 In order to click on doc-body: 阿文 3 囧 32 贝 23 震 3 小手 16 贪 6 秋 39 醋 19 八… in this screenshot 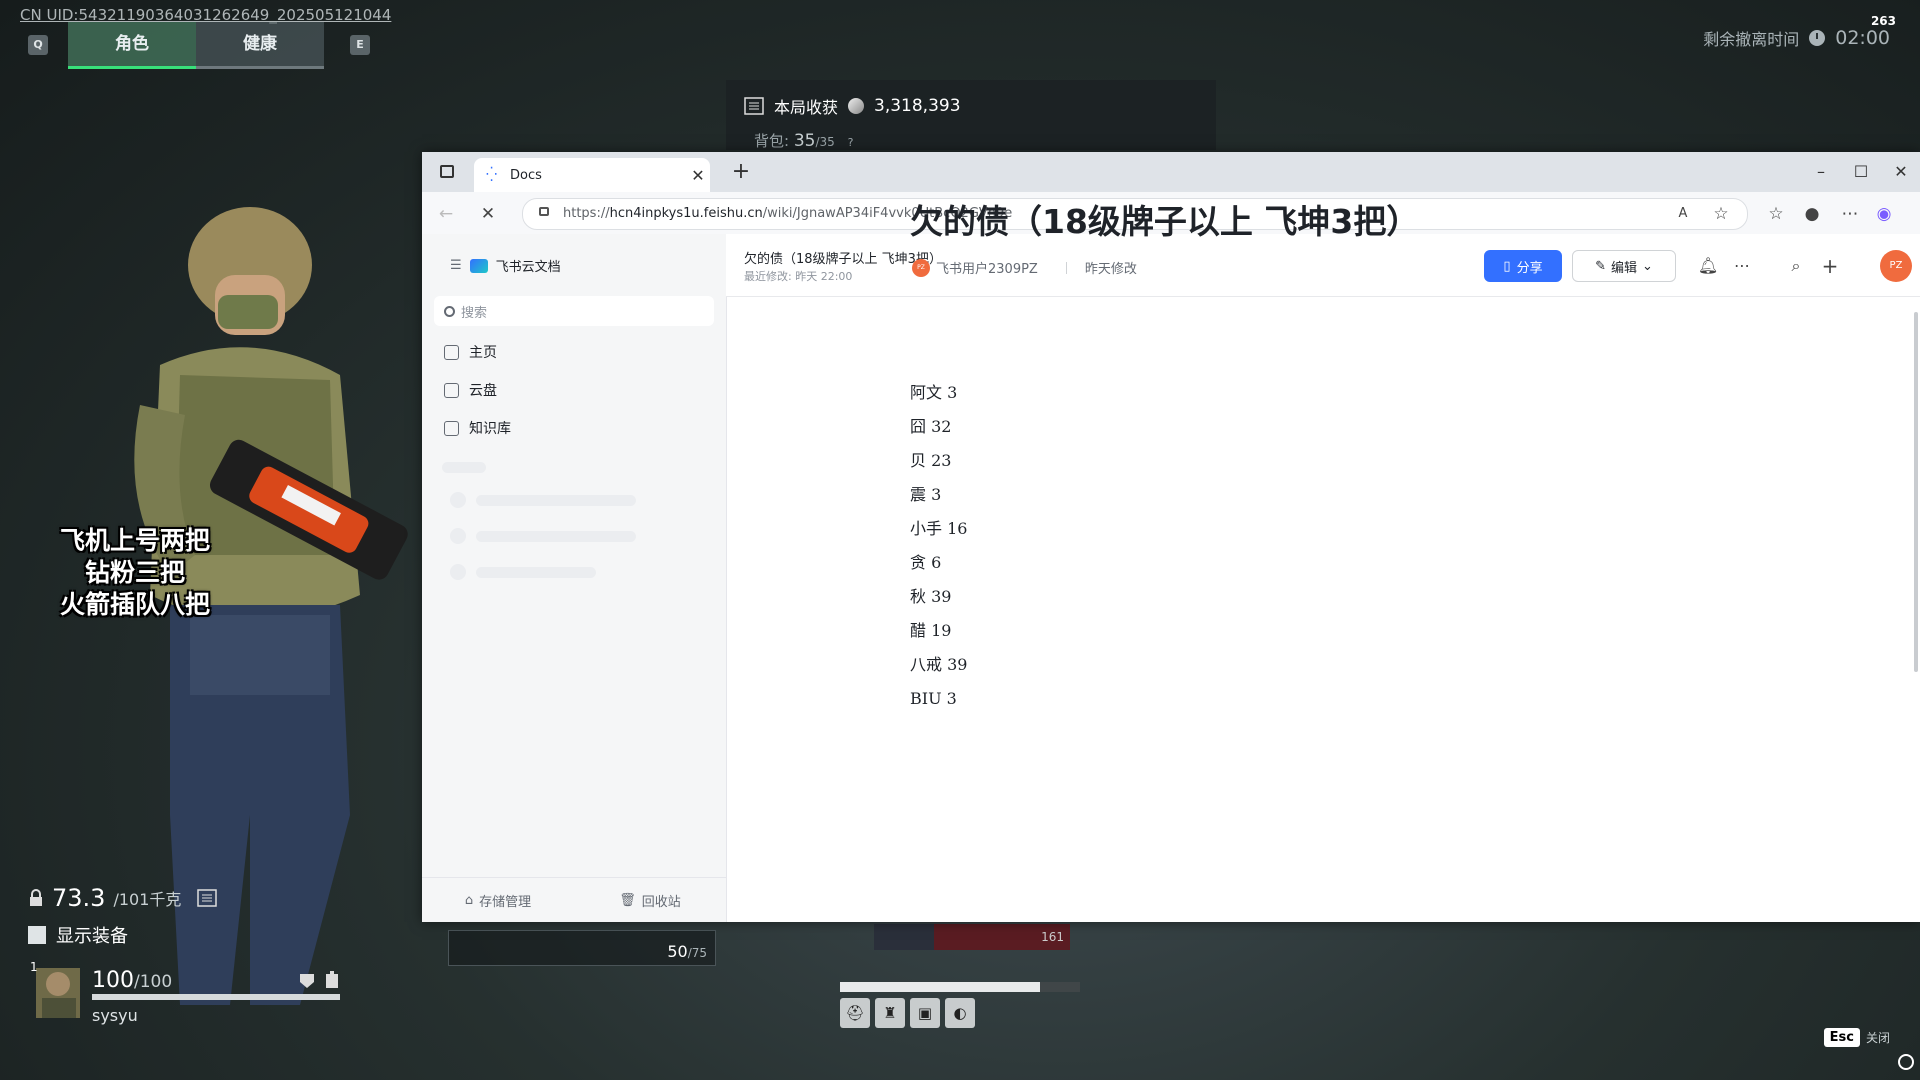, I will do `click(938, 546)`.